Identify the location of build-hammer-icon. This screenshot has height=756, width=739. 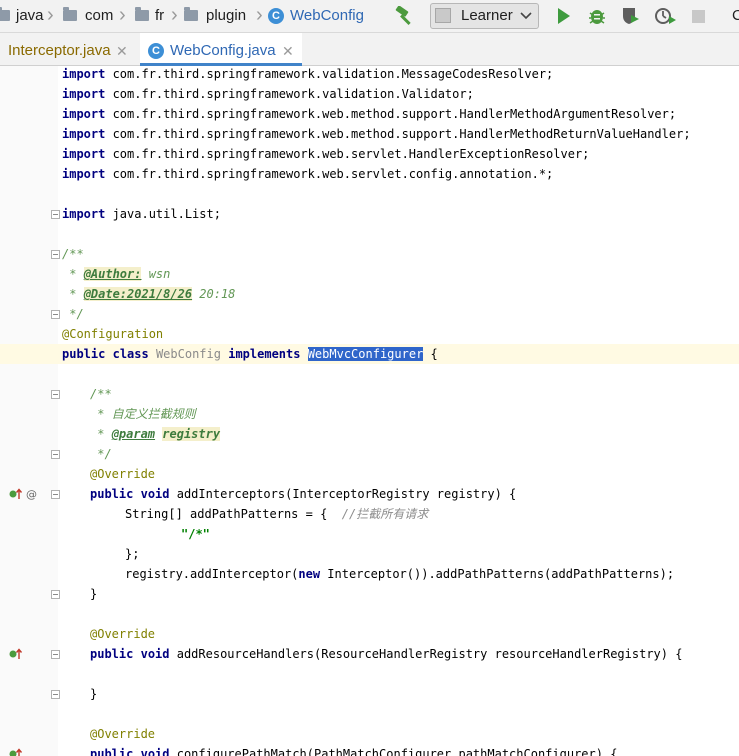
(406, 16).